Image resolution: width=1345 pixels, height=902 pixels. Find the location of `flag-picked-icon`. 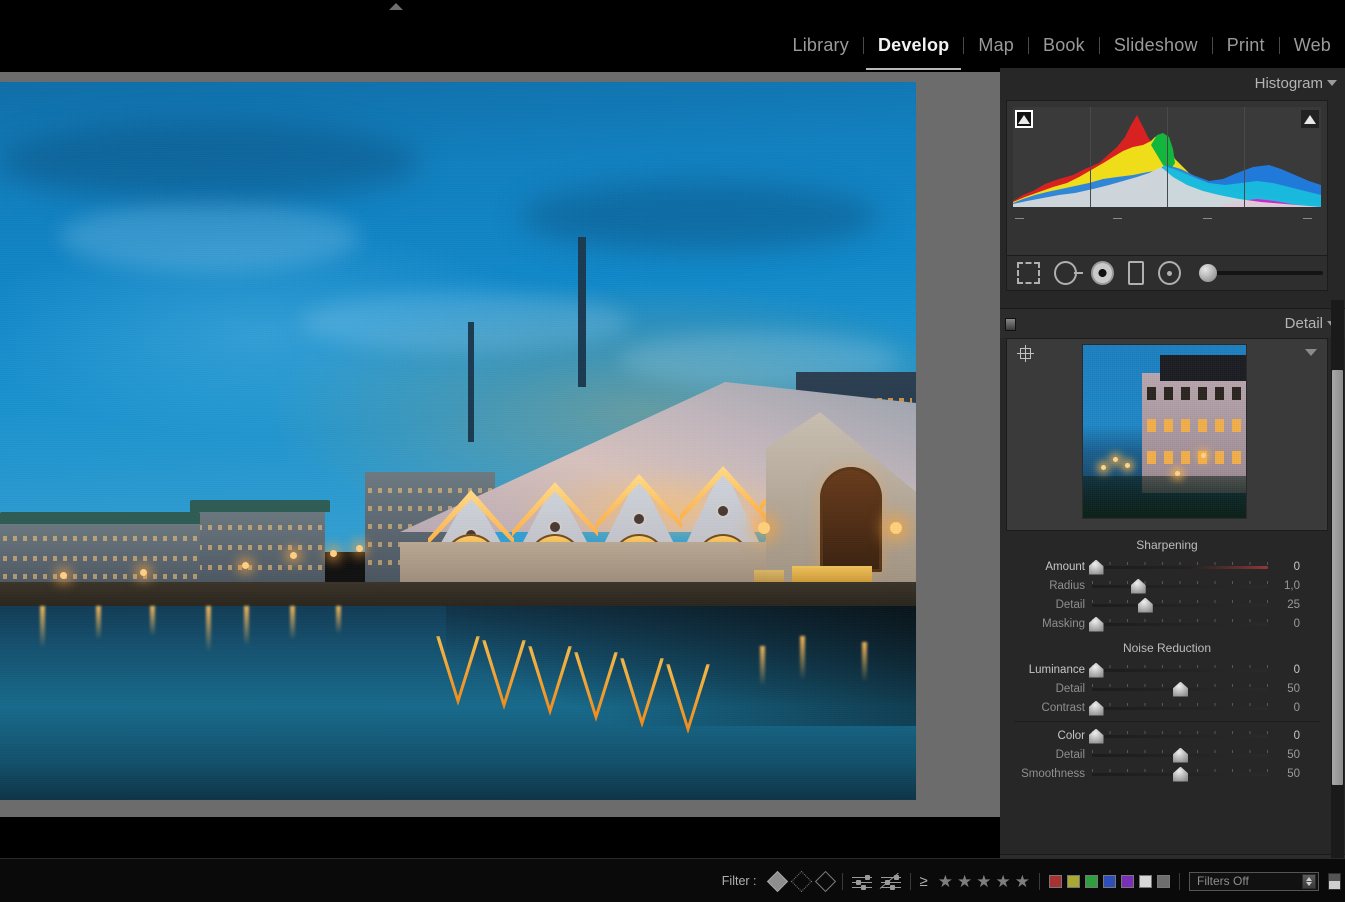

flag-picked-icon is located at coordinates (777, 881).